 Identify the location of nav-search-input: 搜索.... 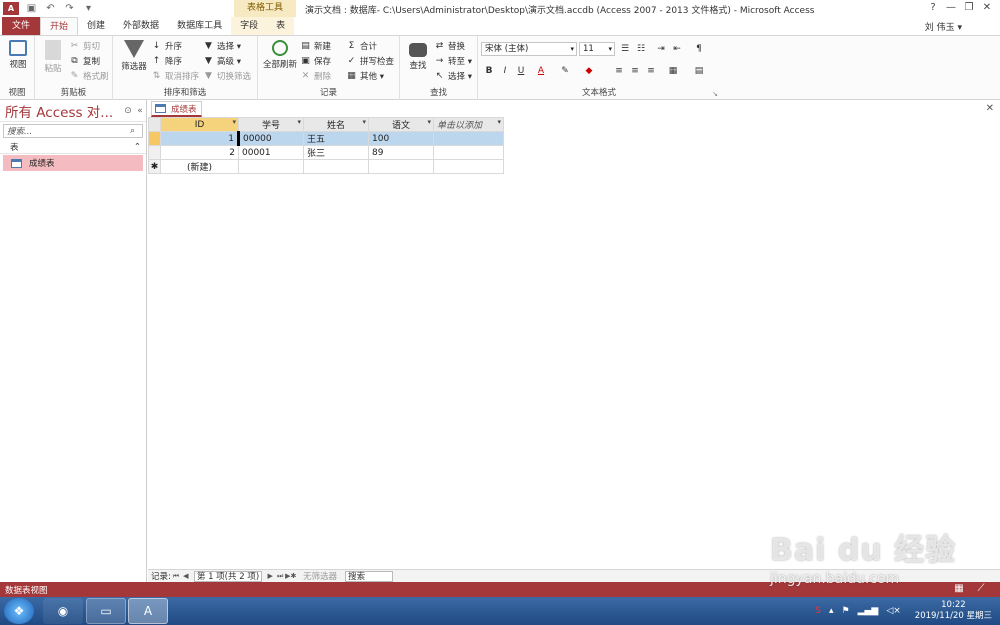
(68, 131).